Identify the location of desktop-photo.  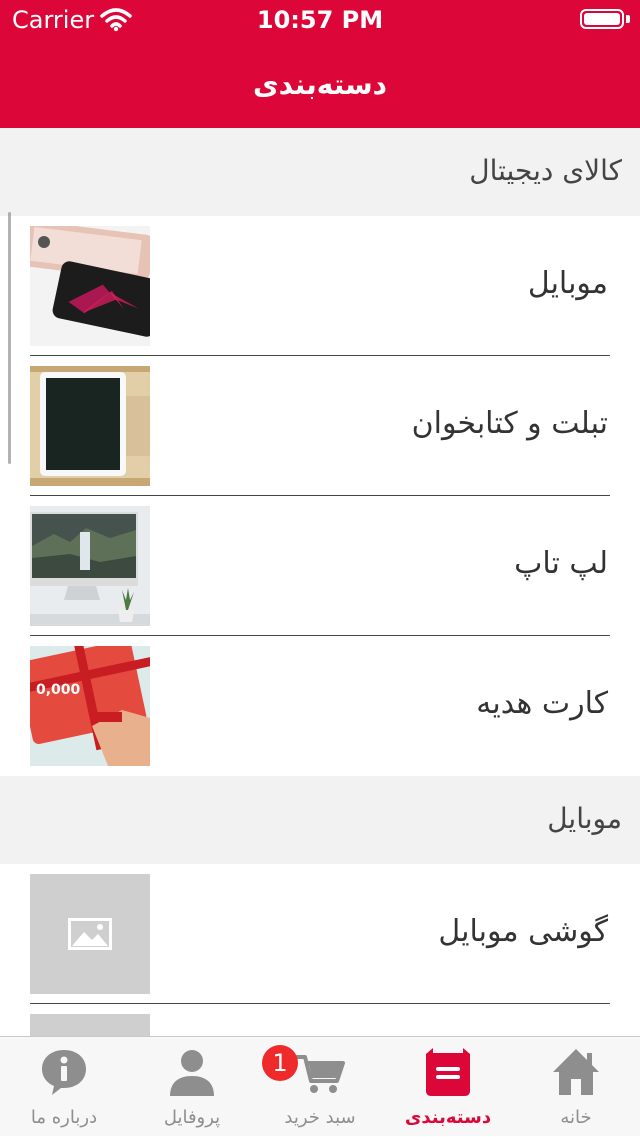
(90, 566).